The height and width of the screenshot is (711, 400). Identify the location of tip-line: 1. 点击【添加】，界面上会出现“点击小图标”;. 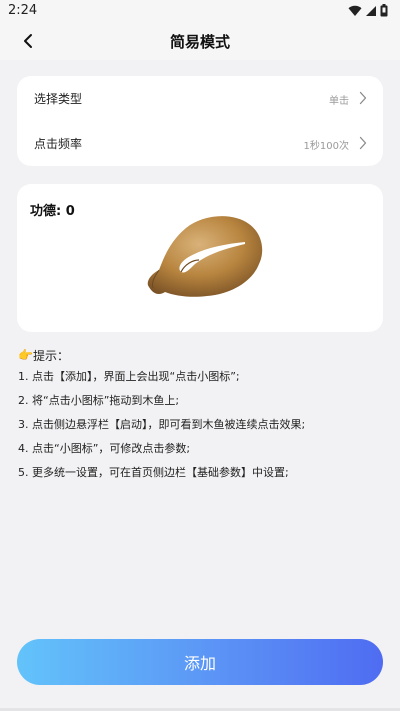
(129, 376).